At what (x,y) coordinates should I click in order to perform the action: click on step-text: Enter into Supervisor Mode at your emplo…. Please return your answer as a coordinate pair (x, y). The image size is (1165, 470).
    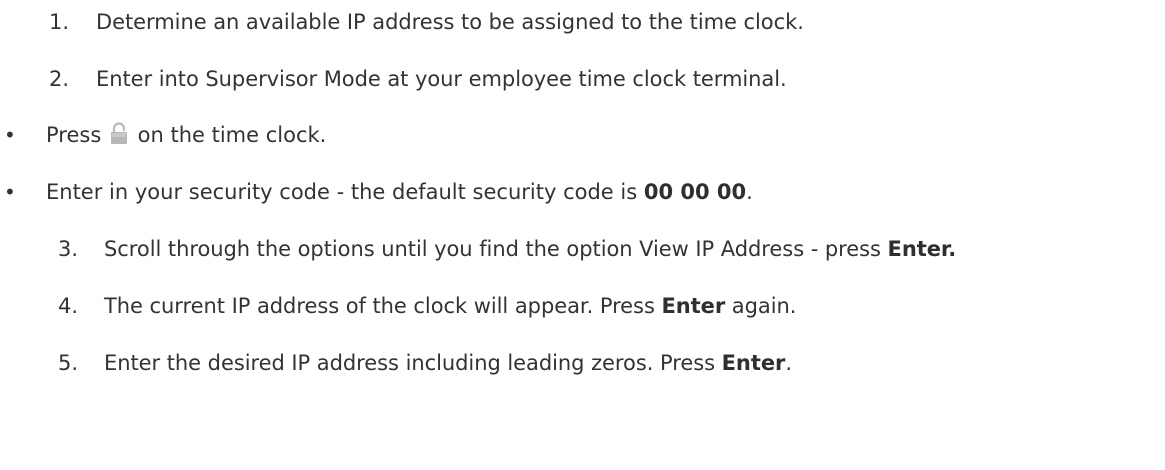
    Looking at the image, I should click on (441, 79).